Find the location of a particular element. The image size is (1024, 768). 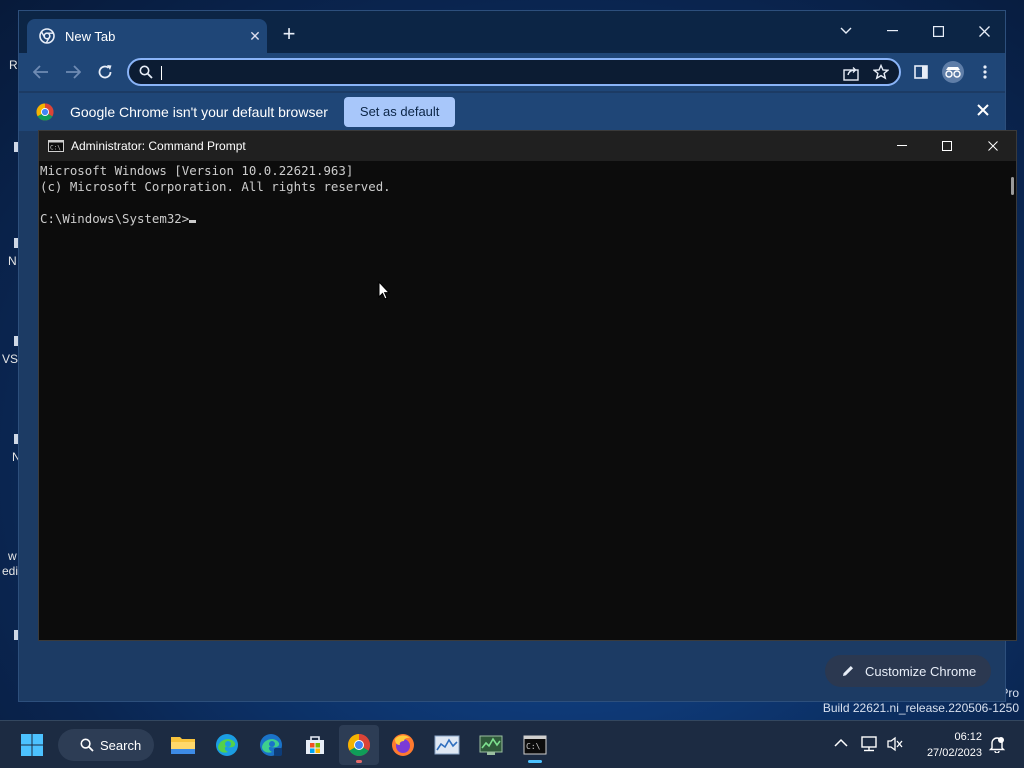

reload-button is located at coordinates (105, 72).